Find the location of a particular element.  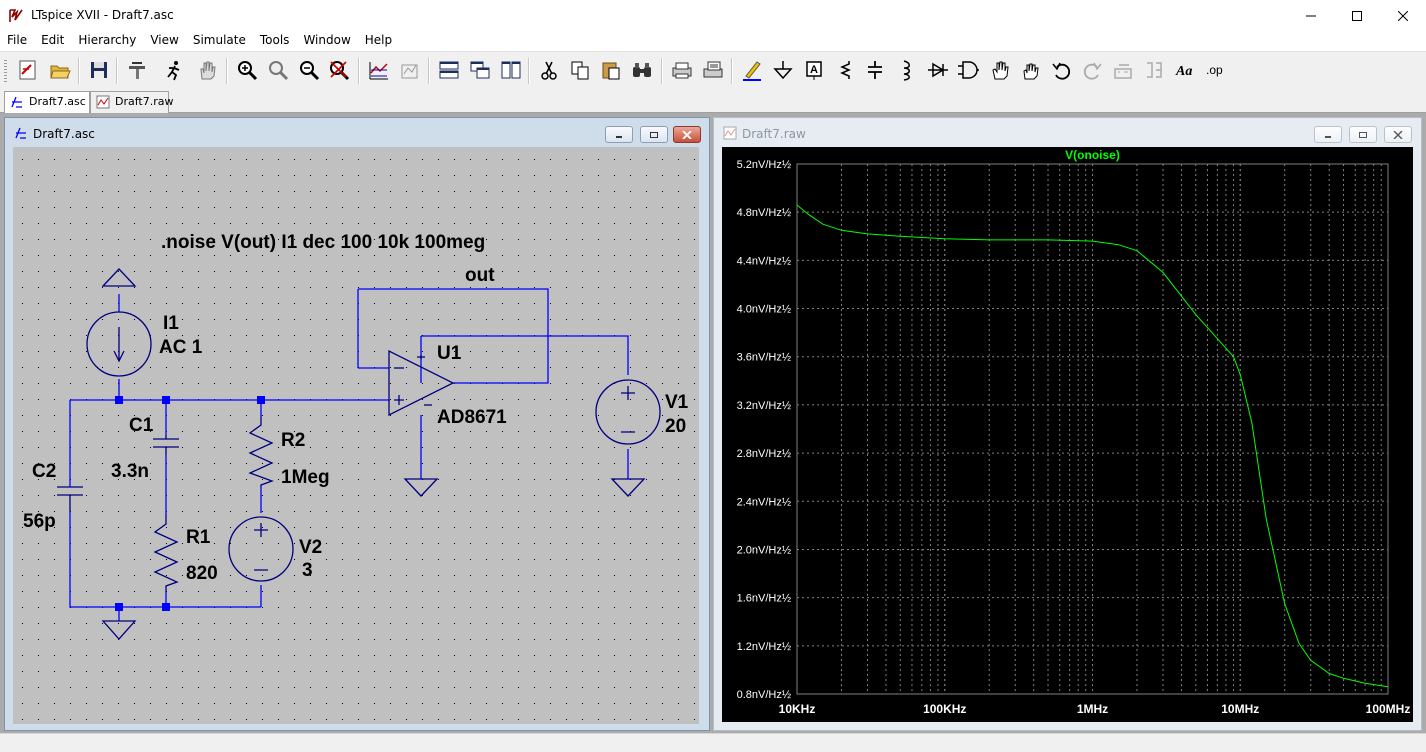

zoom-cancel-button is located at coordinates (339, 70).